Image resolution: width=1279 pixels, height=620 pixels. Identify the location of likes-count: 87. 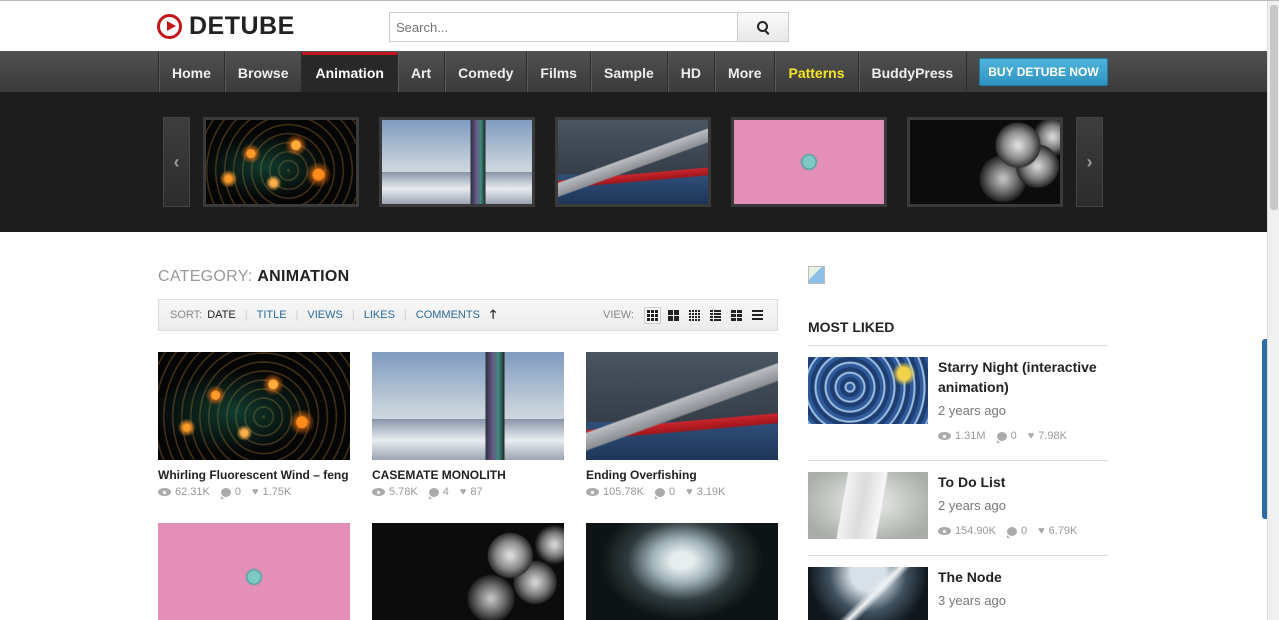
(476, 492).